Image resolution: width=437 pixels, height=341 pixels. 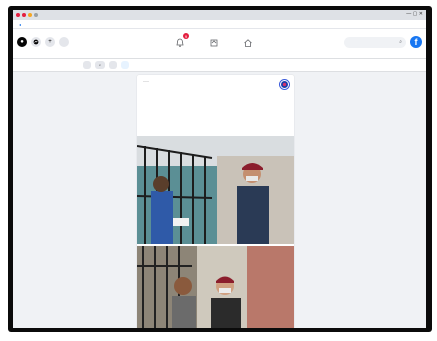 I want to click on more-options-icon: ···, so click(x=146, y=82).